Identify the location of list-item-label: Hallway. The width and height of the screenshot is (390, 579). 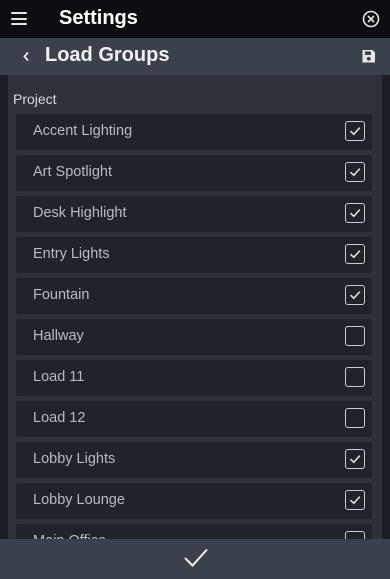
(58, 336).